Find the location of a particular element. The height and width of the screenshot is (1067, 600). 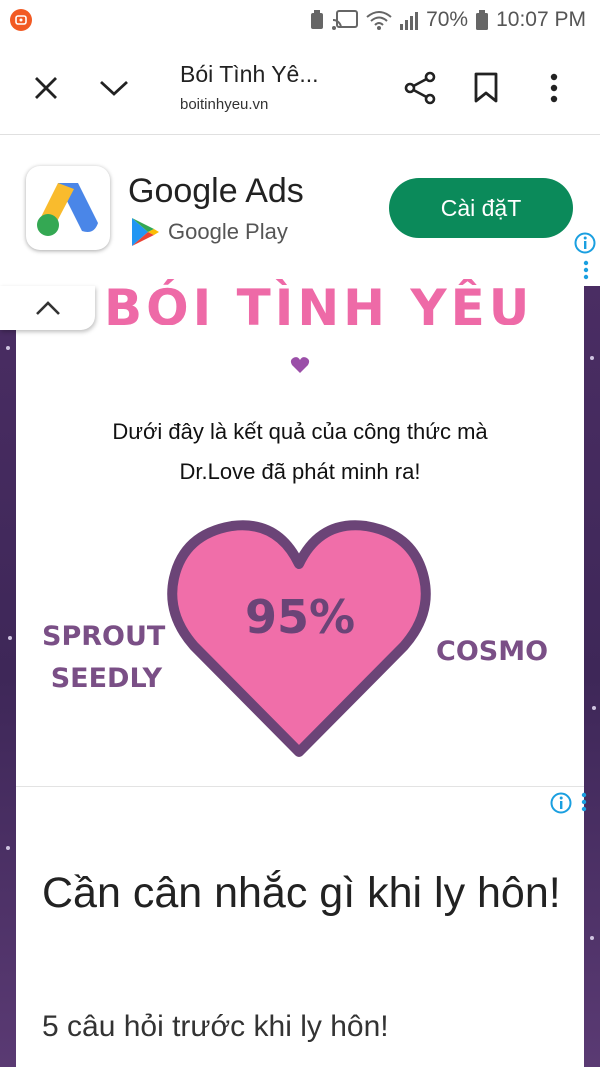

more-options-button is located at coordinates (554, 88).